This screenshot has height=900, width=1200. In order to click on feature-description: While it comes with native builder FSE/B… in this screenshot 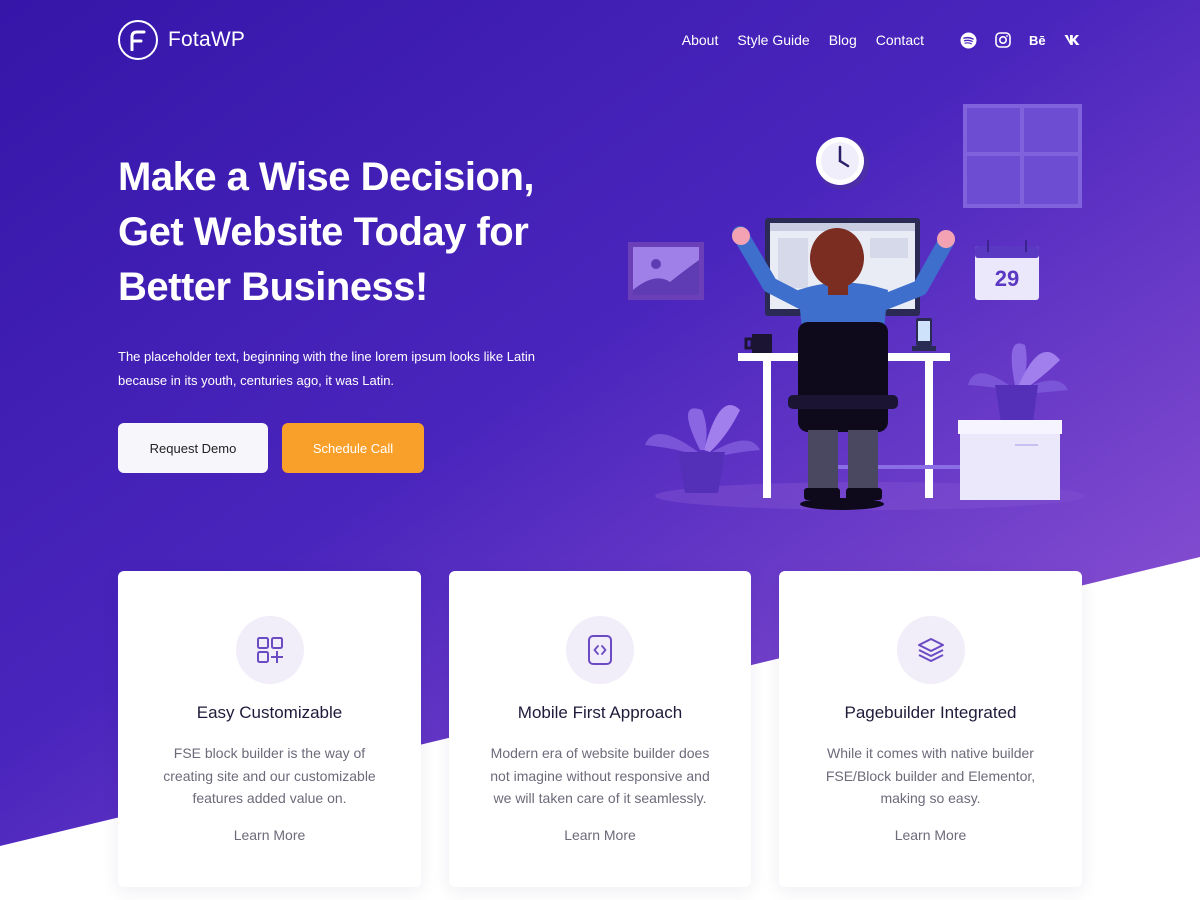, I will do `click(930, 775)`.